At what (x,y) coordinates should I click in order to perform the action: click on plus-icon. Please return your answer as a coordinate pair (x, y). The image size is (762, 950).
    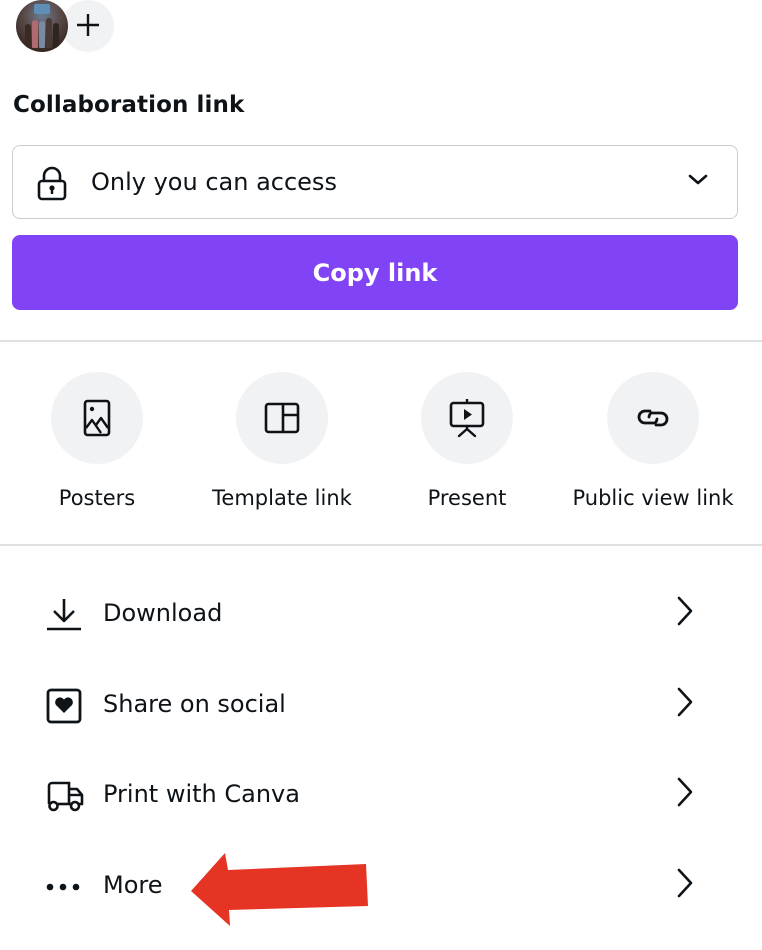
    Looking at the image, I should click on (88, 25).